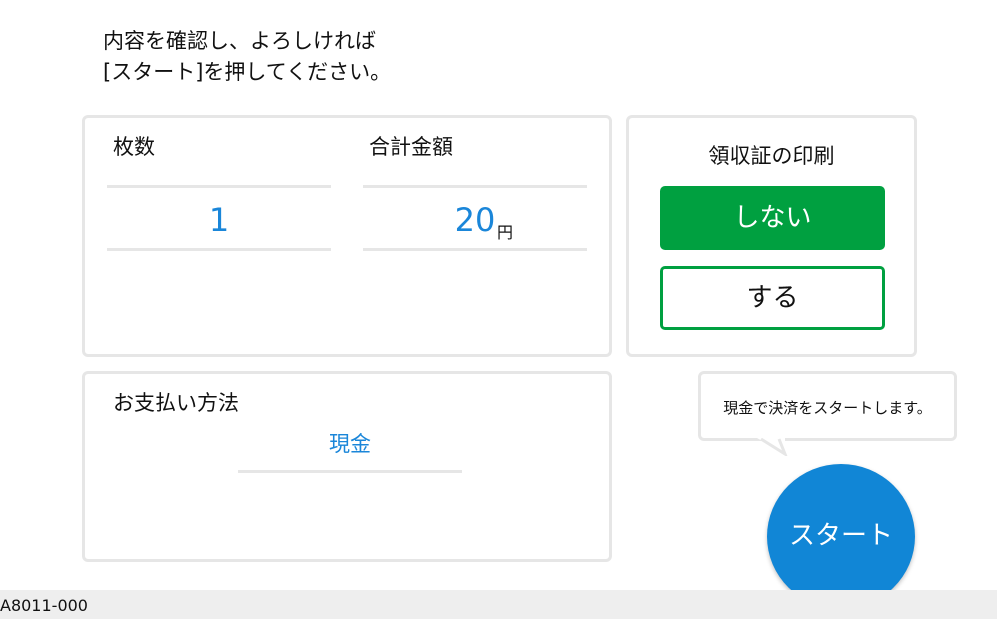  What do you see at coordinates (772, 298) in the screenshot?
I see `receipt-yes-button: する` at bounding box center [772, 298].